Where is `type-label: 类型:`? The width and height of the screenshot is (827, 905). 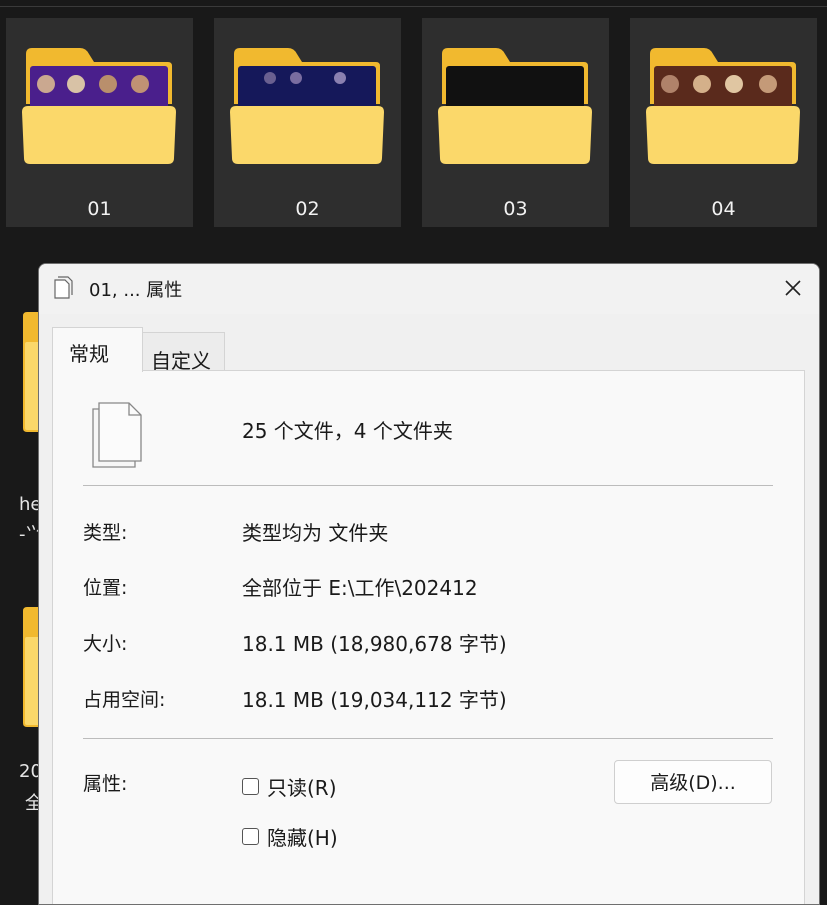 type-label: 类型: is located at coordinates (105, 533).